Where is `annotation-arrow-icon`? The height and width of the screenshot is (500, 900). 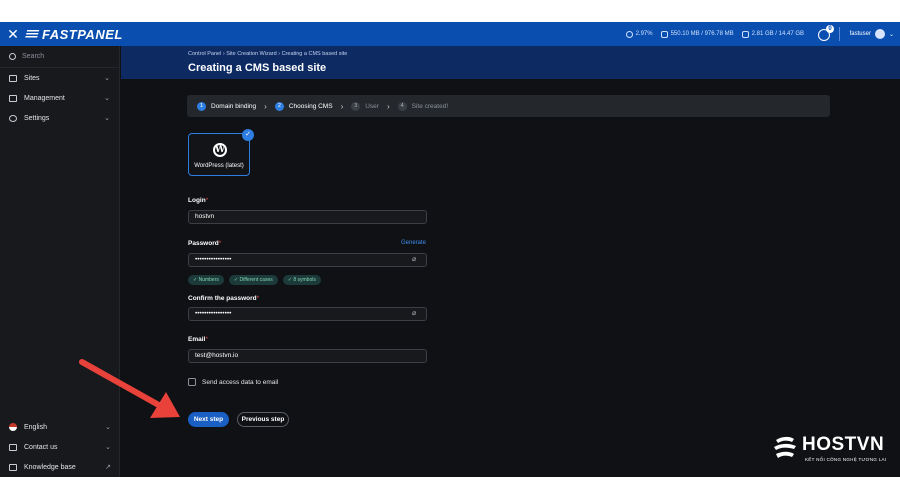
annotation-arrow-icon is located at coordinates (129, 388).